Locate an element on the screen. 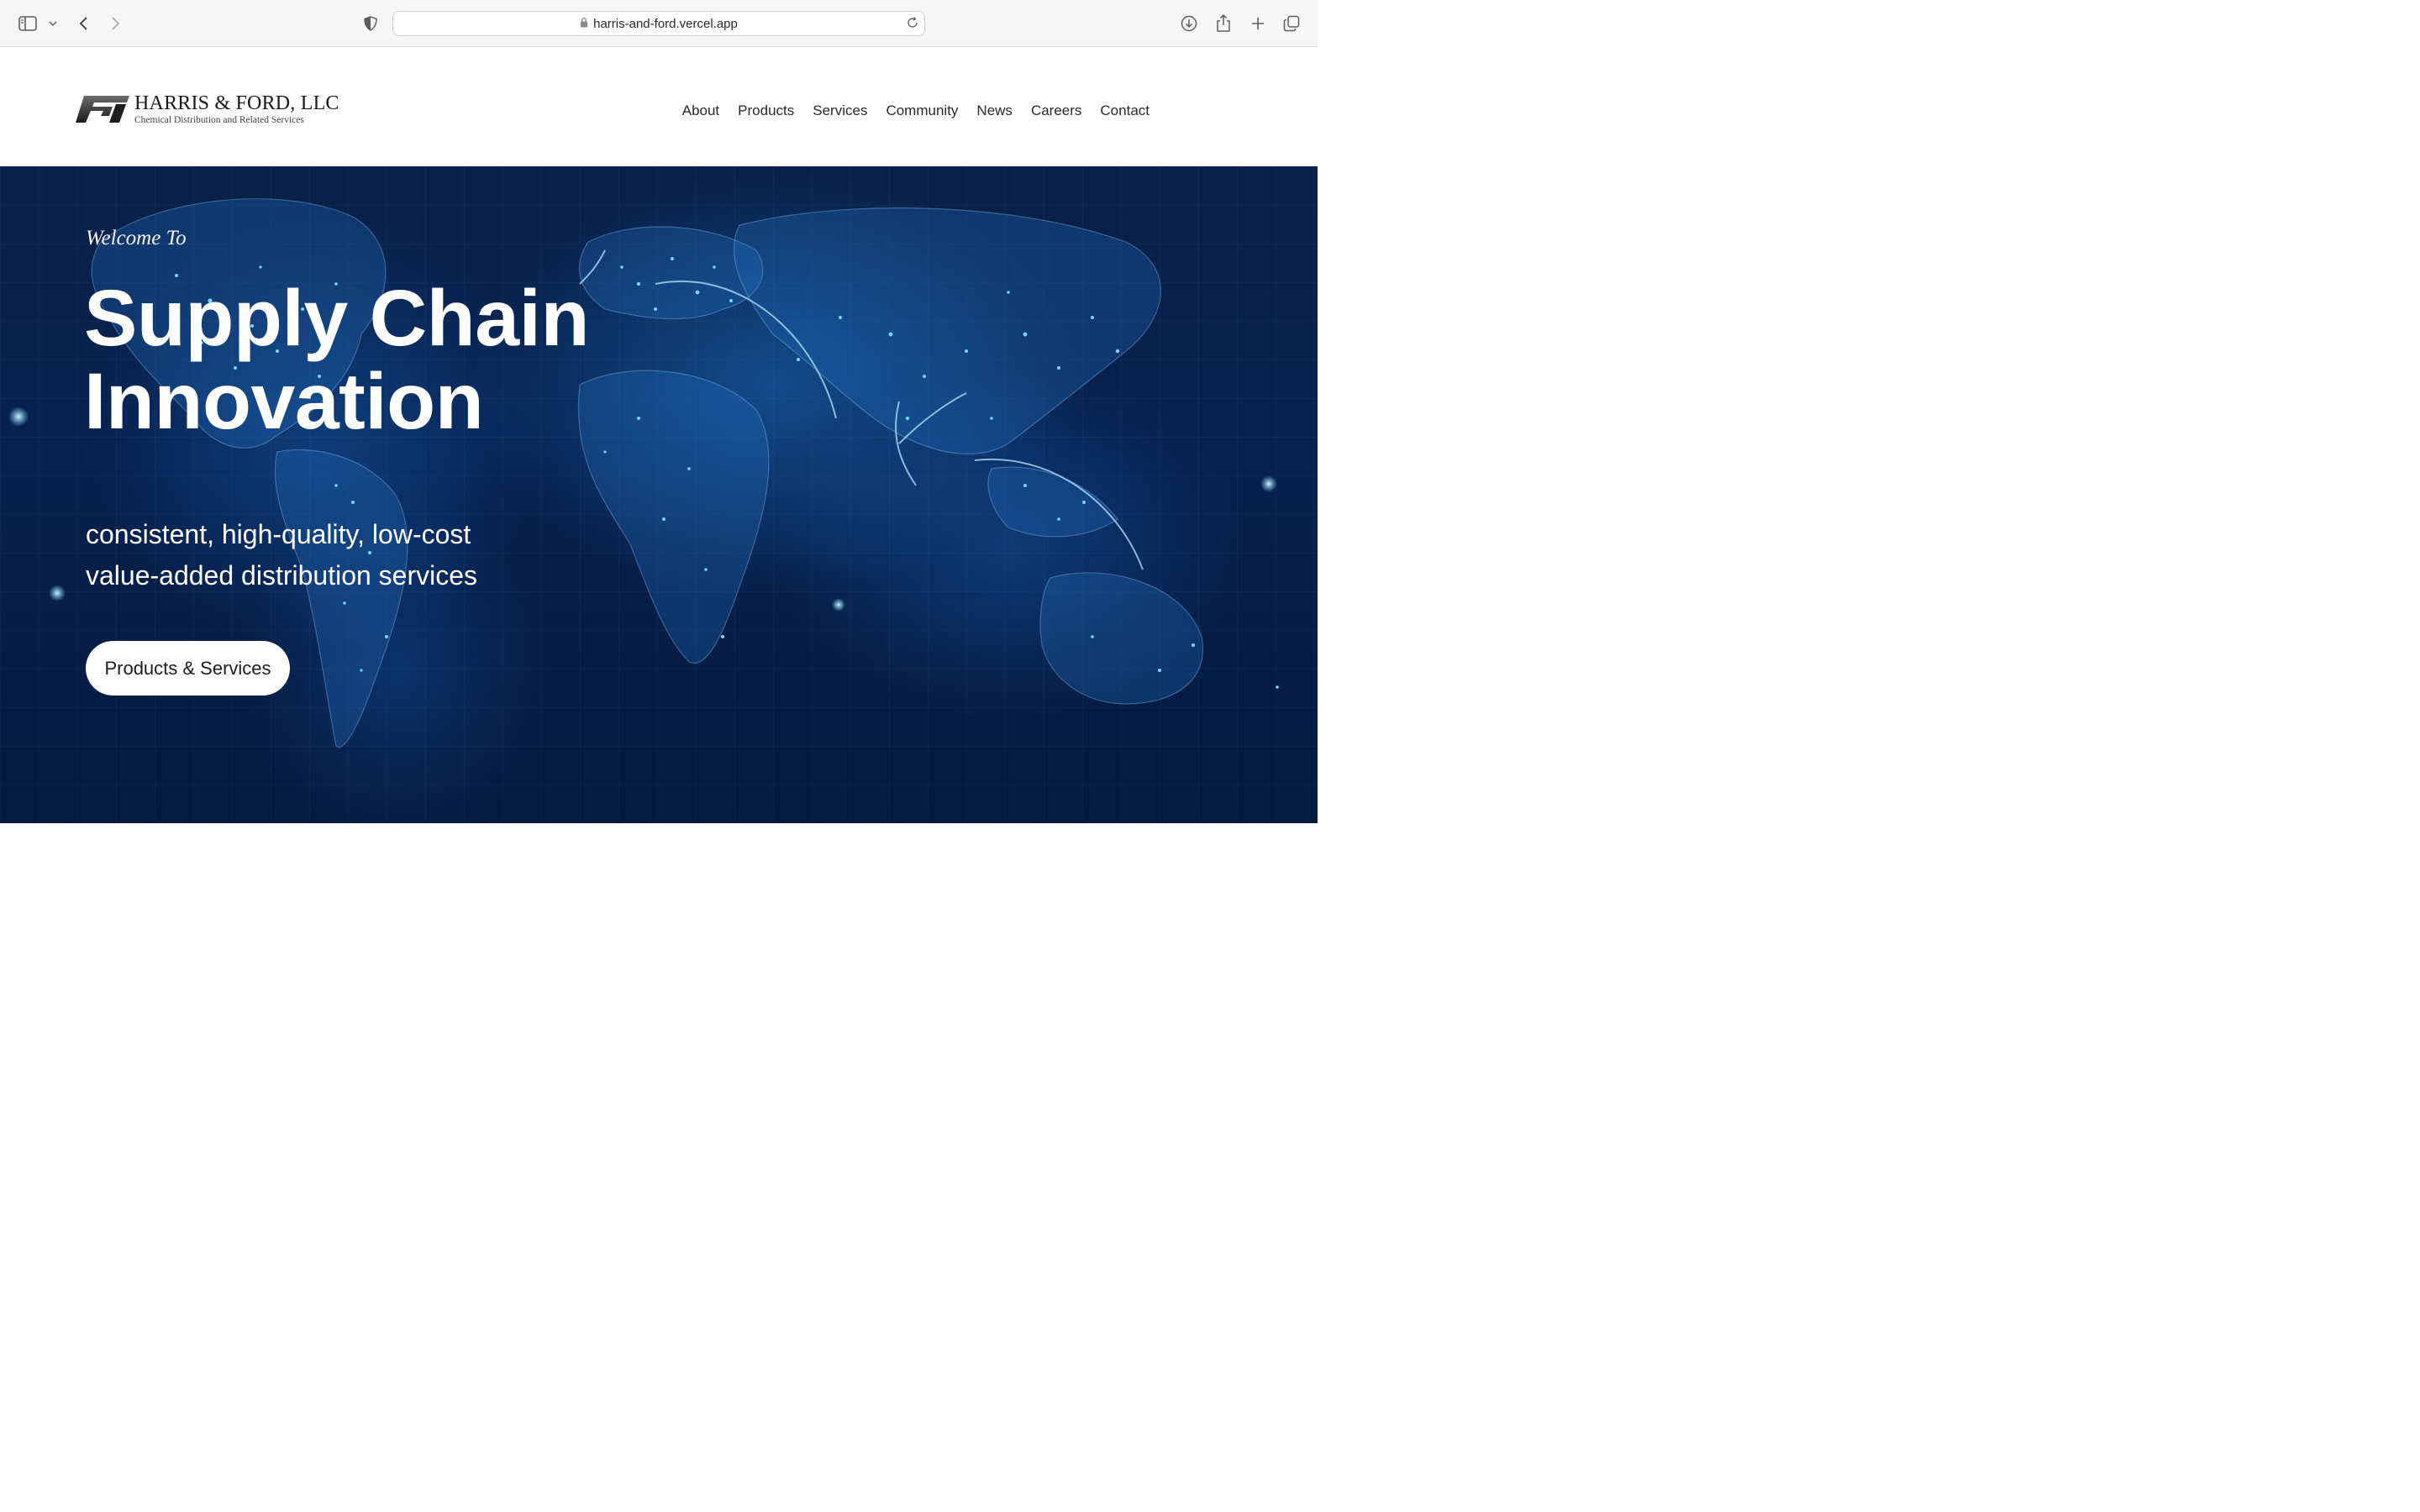 Image resolution: width=2420 pixels, height=1512 pixels. nav-services: Services is located at coordinates (840, 110).